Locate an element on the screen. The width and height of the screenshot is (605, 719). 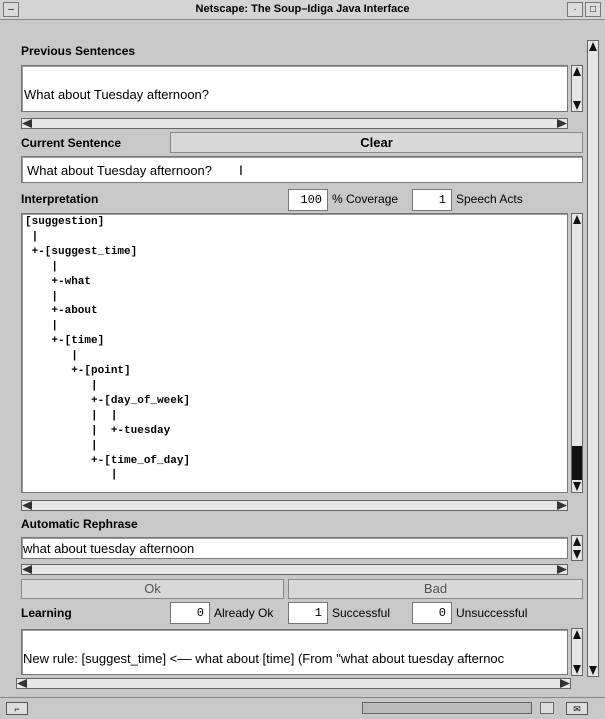
window-title: Netscape: The Soup–Idiga Java Interface is located at coordinates (302, 9).